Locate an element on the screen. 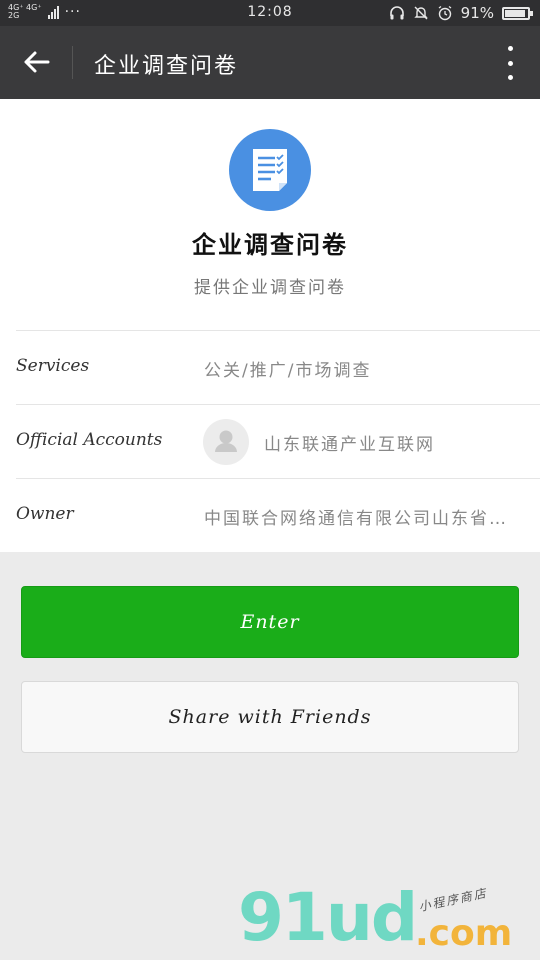 The image size is (540, 960). back-button is located at coordinates (36, 62).